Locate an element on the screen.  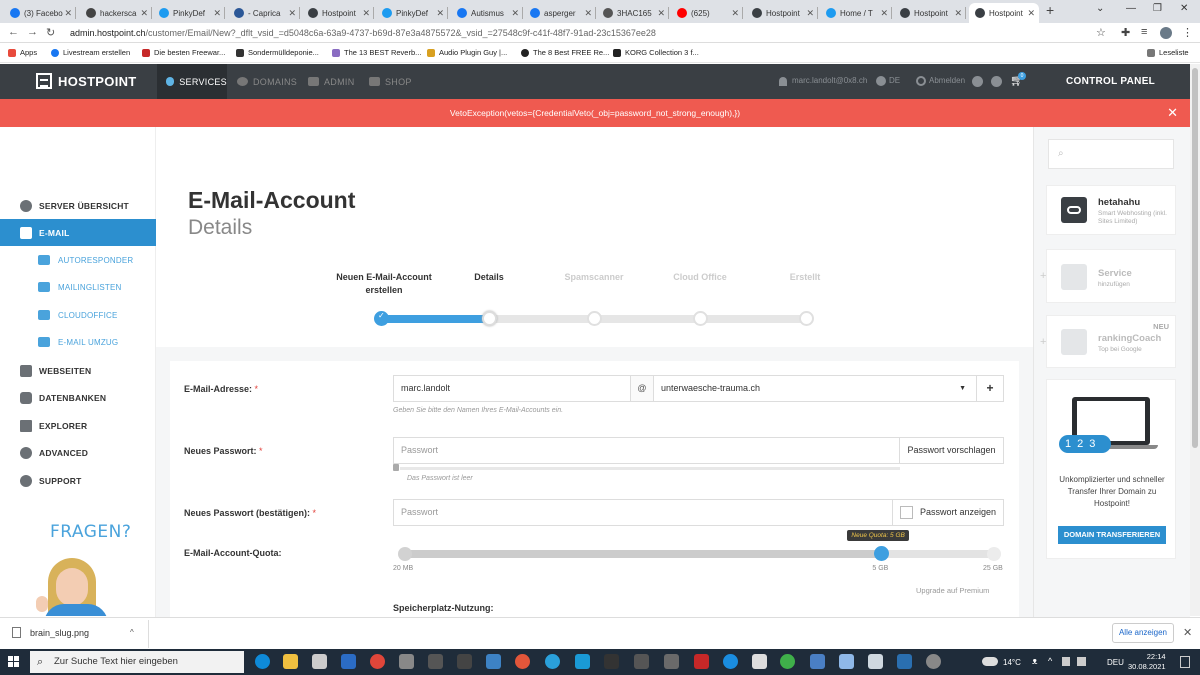
ubuntu-icon is located at coordinates (522, 661).